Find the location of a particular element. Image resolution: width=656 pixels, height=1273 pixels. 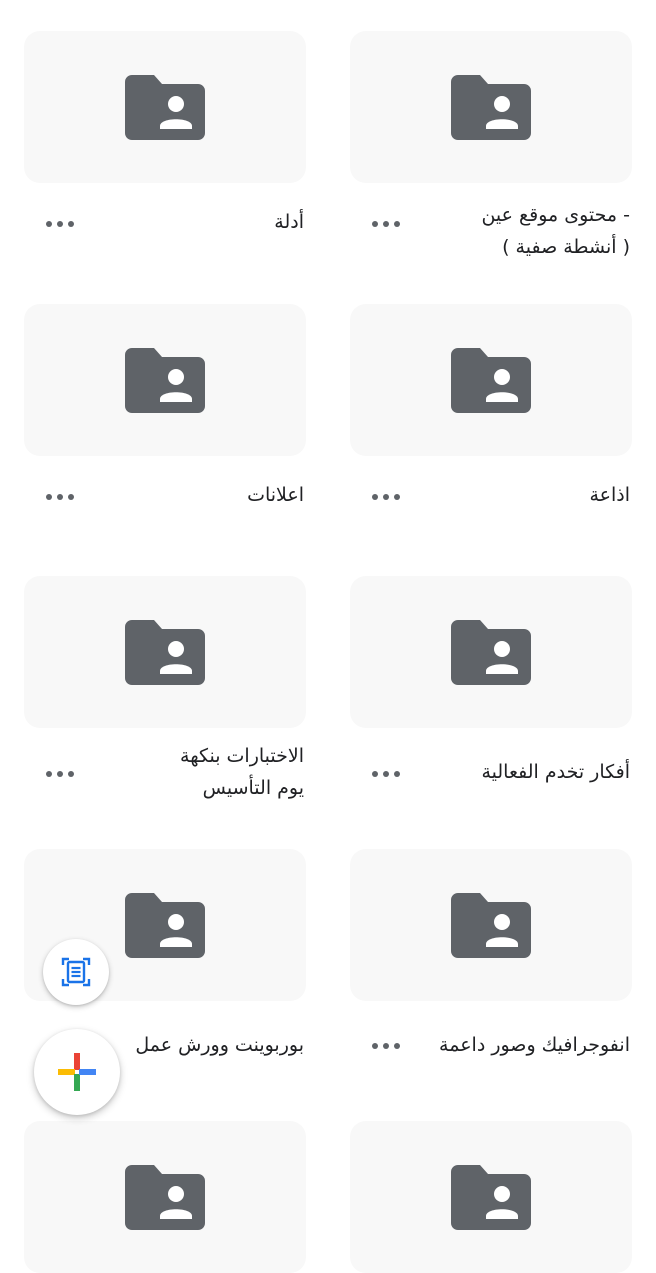

folder-card: أدلة is located at coordinates (165, 151).